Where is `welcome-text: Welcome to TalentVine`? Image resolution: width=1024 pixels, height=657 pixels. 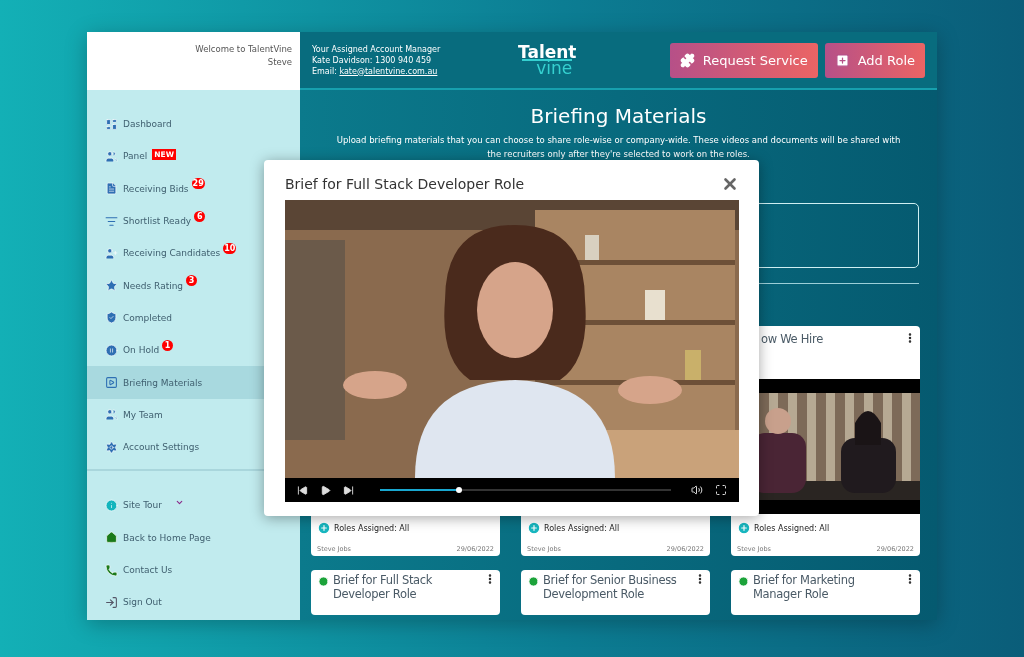
welcome-text: Welcome to TalentVine is located at coordinates (243, 49).